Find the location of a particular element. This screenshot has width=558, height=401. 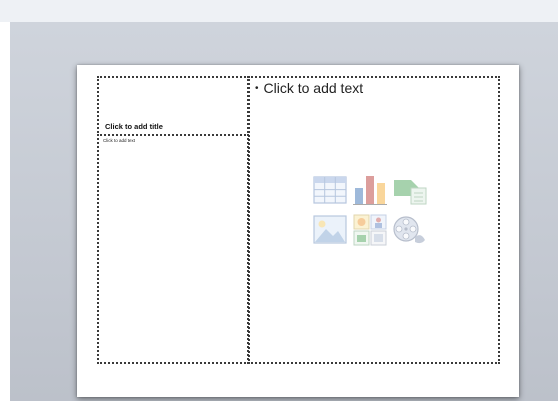

content-placeholder-text: Click to add text is located at coordinates (313, 88).